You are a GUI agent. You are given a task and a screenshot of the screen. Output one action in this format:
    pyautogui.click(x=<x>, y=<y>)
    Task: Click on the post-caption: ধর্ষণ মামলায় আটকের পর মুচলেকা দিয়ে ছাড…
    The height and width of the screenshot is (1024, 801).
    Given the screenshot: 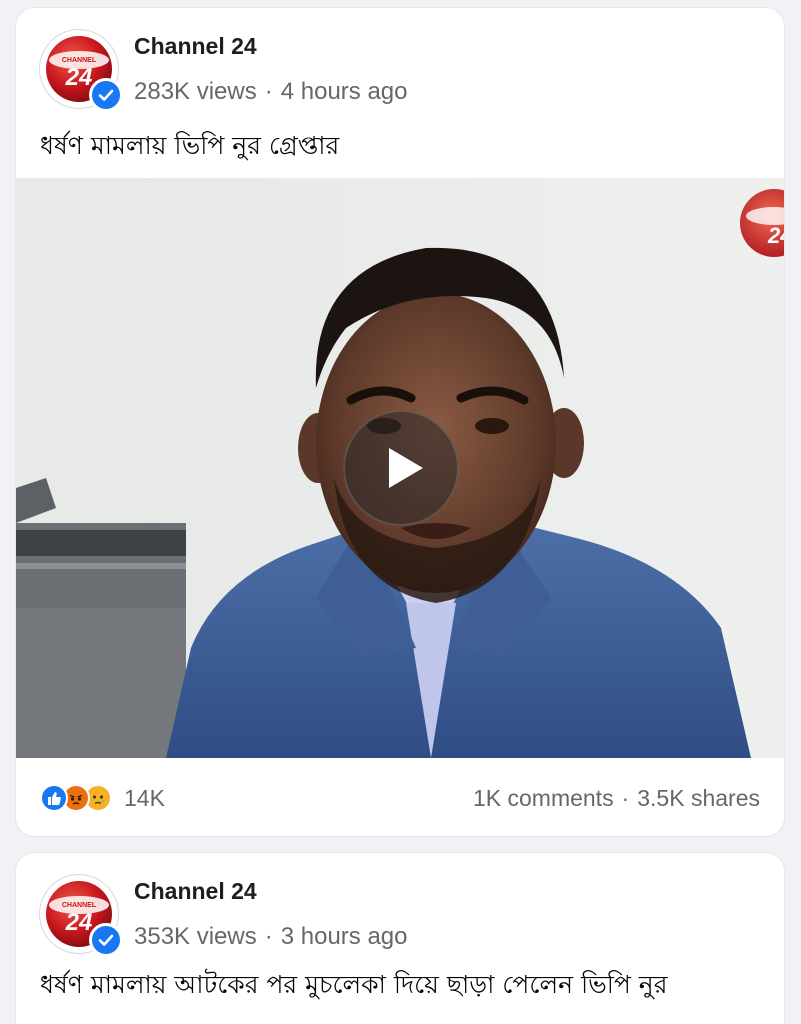 What is the action you would take?
    pyautogui.click(x=354, y=984)
    